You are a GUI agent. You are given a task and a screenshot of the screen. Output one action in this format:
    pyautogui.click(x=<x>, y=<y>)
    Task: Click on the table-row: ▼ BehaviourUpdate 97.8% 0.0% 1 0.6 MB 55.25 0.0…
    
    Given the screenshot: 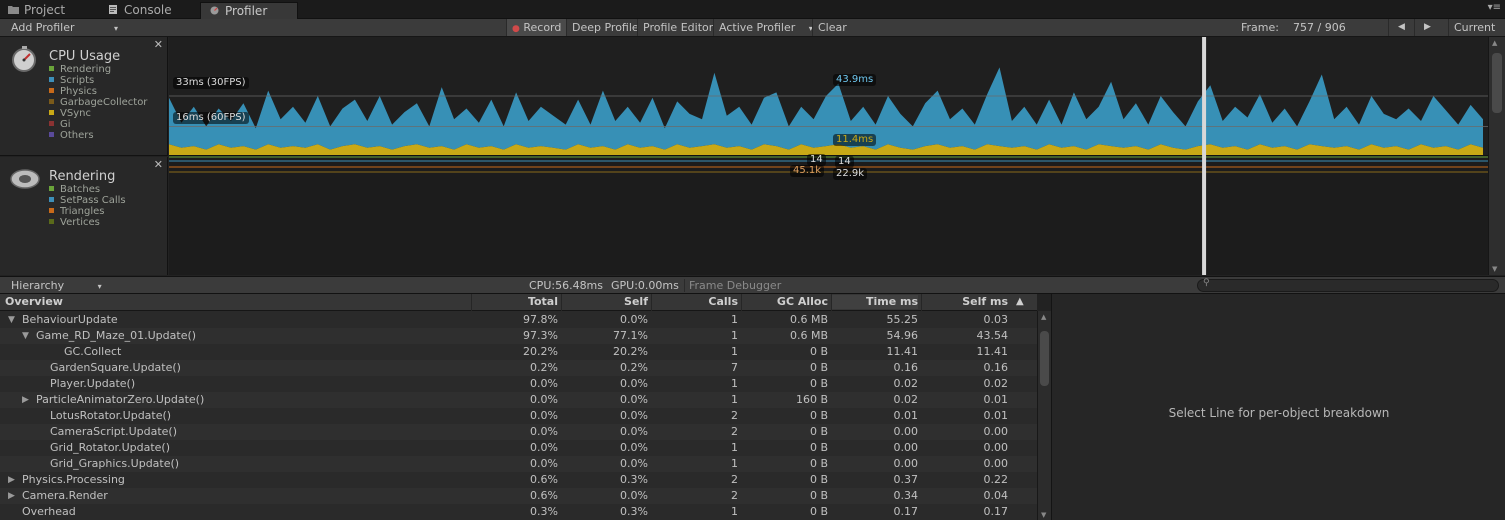 What is the action you would take?
    pyautogui.click(x=518, y=320)
    